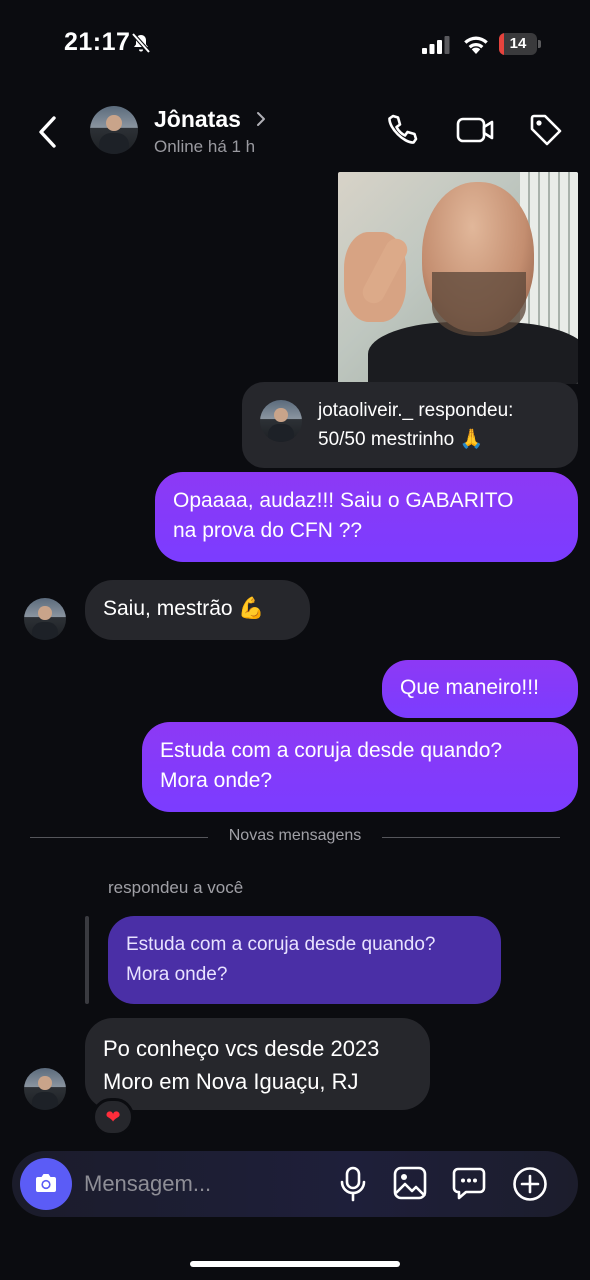 This screenshot has width=590, height=1280. Describe the element at coordinates (539, 44) in the screenshot. I see `battery-tip` at that location.